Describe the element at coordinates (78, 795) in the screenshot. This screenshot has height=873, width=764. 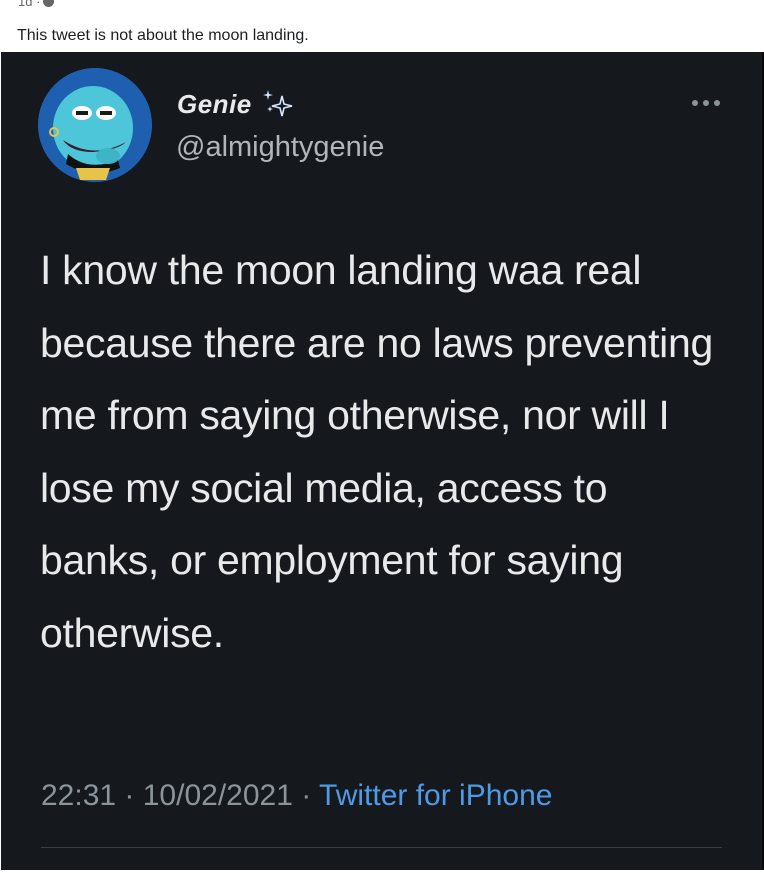
I see `tweet-time: 22:31` at that location.